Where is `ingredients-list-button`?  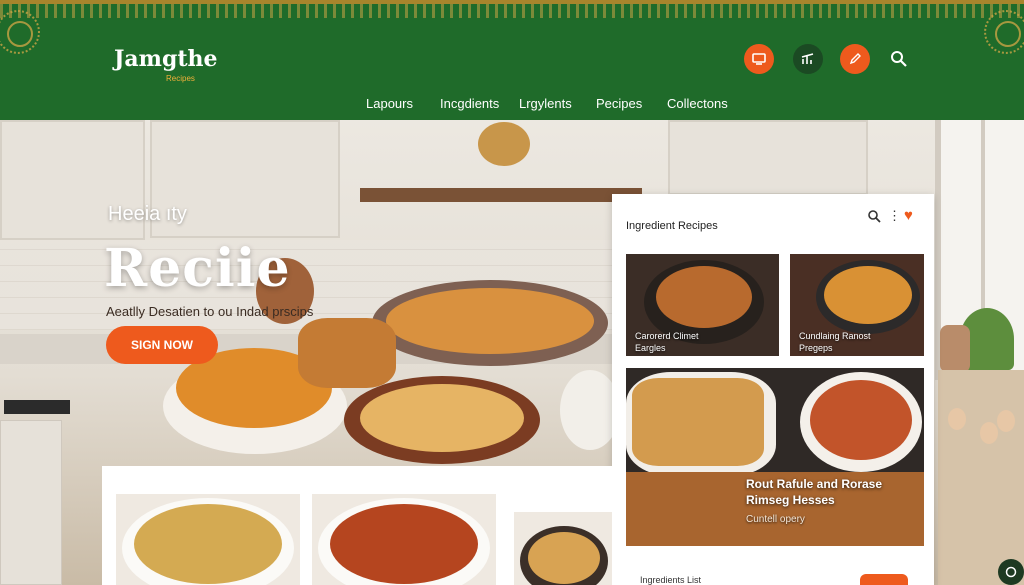 ingredients-list-button is located at coordinates (884, 579).